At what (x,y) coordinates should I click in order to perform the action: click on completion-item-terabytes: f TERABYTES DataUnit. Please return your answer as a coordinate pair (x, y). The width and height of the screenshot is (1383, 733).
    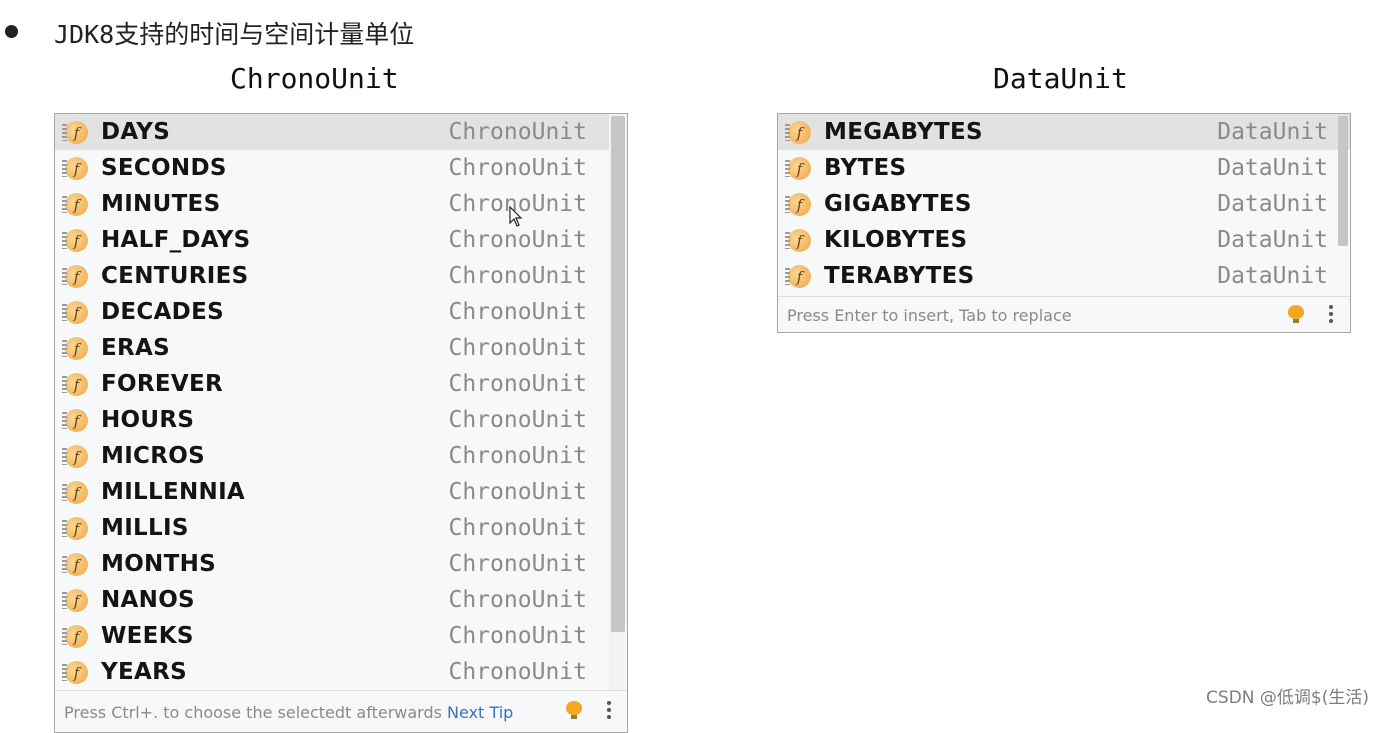
    Looking at the image, I should click on (1064, 276).